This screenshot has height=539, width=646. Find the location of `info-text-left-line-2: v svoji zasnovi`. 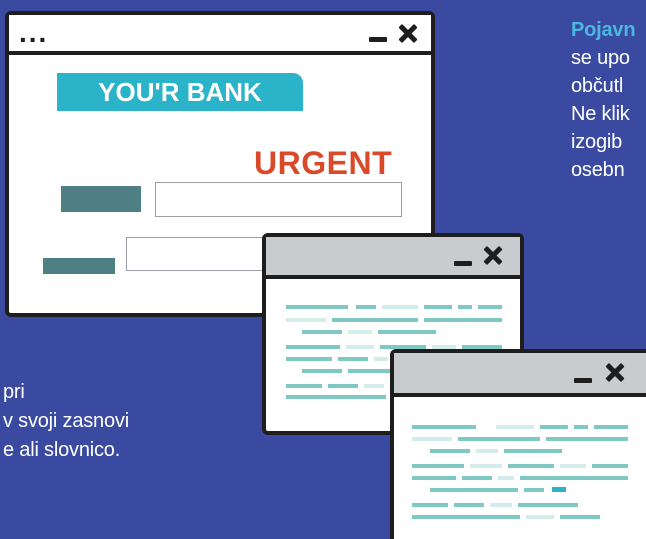

info-text-left-line-2: v svoji zasnovi is located at coordinates (66, 421).